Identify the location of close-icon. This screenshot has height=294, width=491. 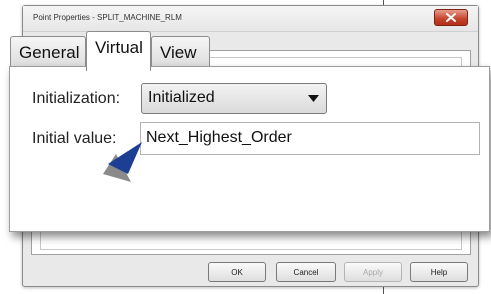
(451, 17).